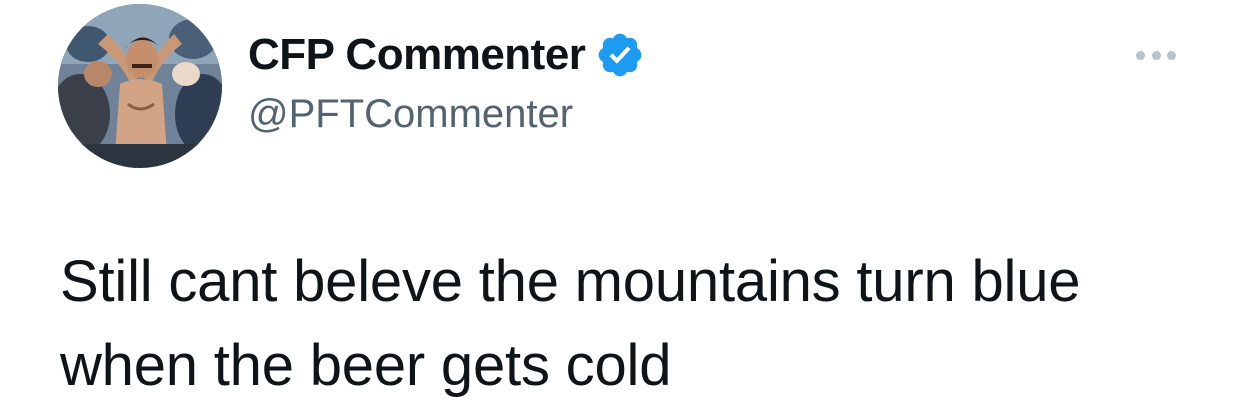  I want to click on author-avatar, so click(140, 86).